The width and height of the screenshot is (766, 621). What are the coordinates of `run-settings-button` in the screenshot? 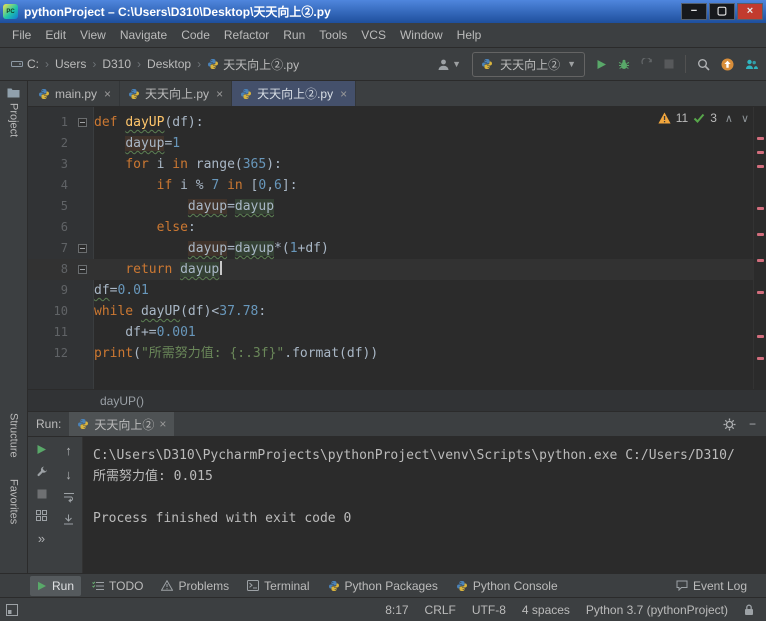 It's located at (42, 472).